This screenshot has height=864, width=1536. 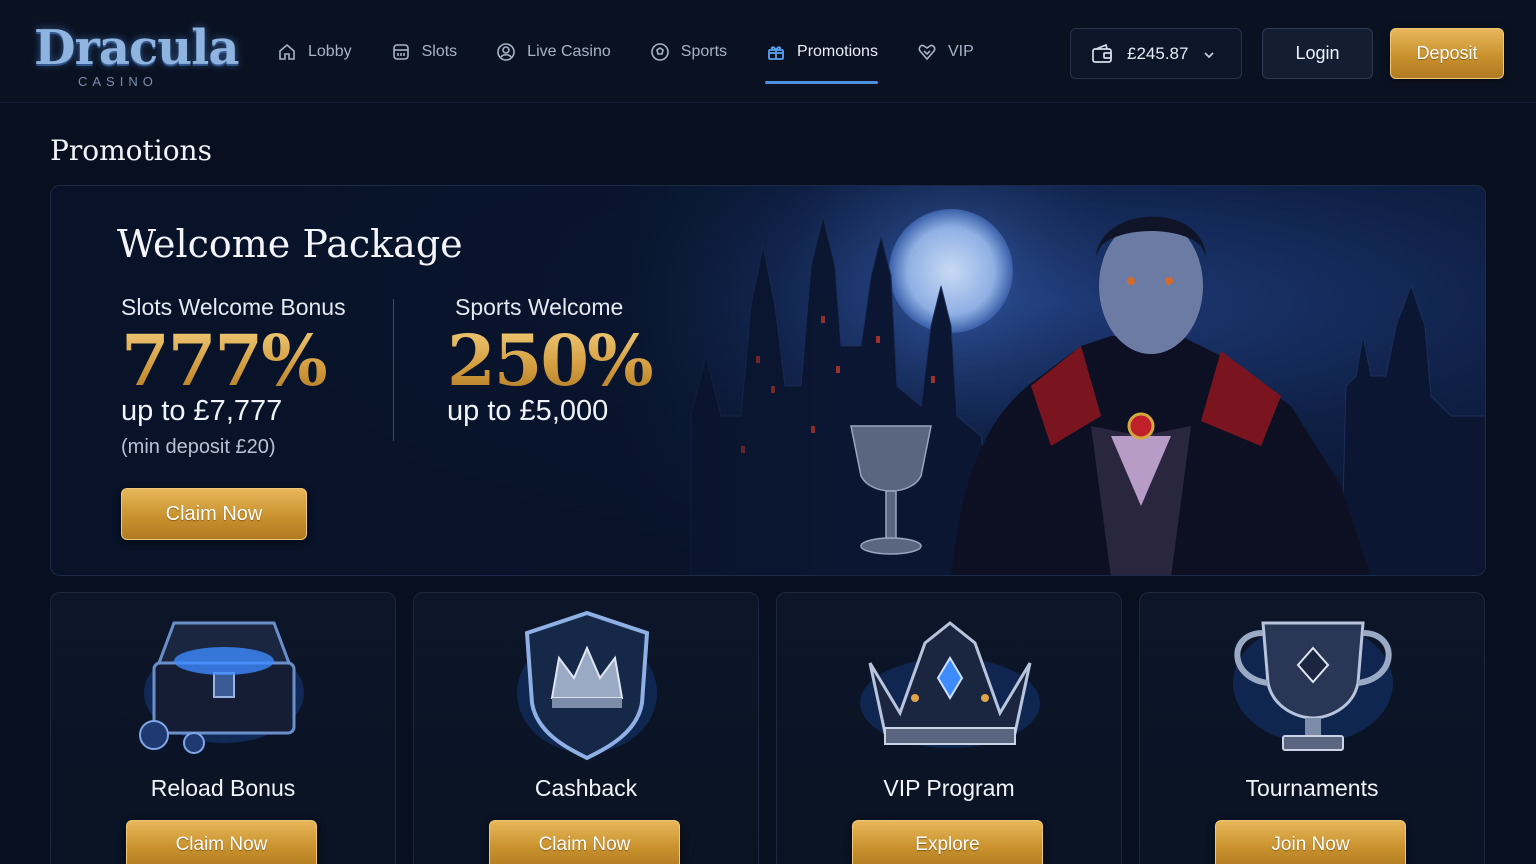 I want to click on sports-offer-percent: 250%, so click(x=550, y=360).